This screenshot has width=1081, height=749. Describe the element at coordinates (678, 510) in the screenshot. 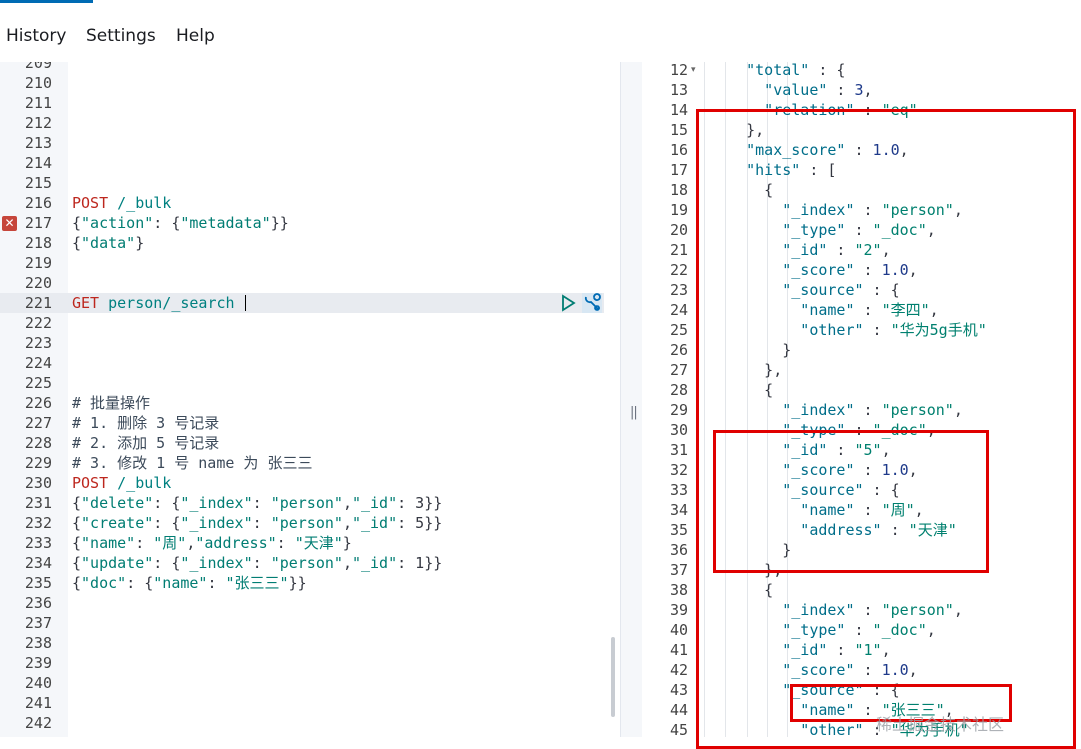

I see `line-number: 34` at that location.